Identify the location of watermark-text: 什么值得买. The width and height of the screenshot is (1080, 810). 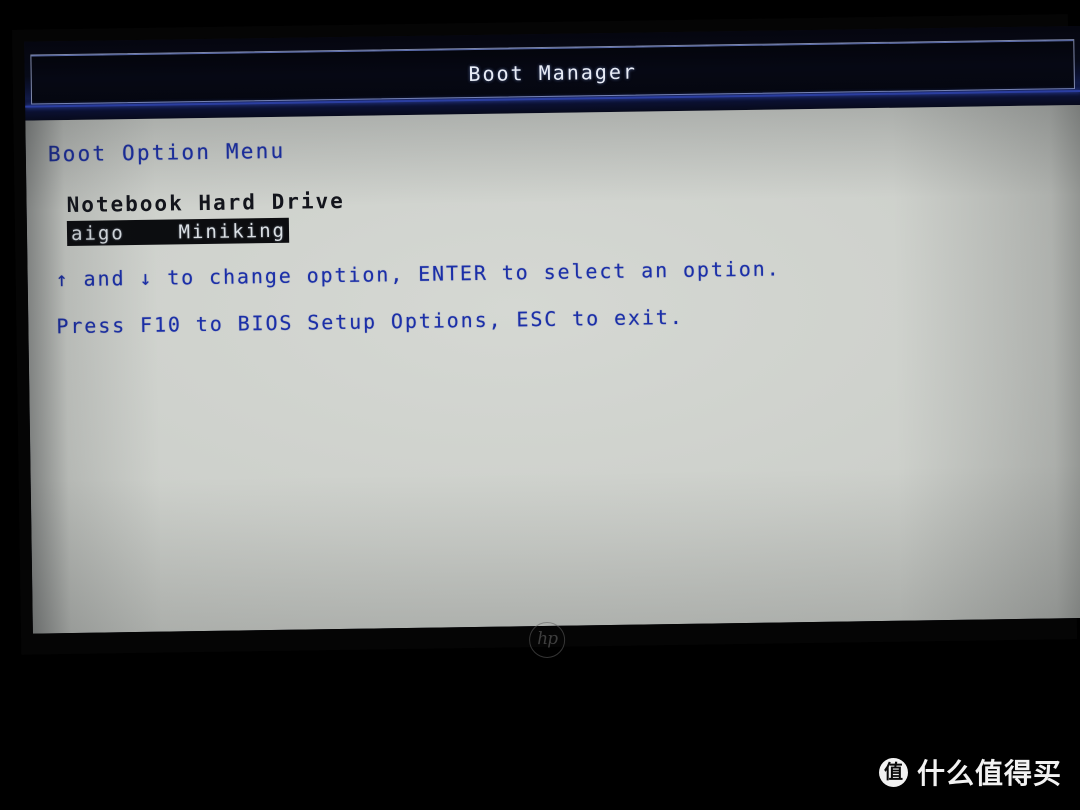
(989, 773).